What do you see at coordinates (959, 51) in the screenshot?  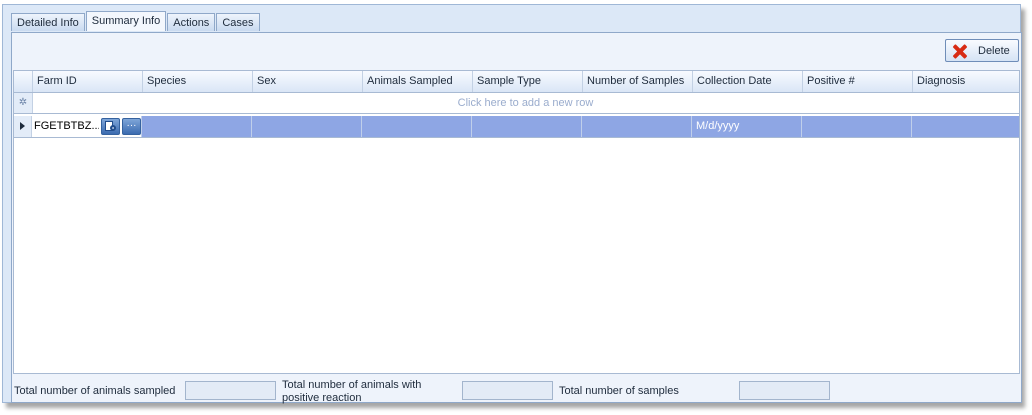 I see `delete-icon` at bounding box center [959, 51].